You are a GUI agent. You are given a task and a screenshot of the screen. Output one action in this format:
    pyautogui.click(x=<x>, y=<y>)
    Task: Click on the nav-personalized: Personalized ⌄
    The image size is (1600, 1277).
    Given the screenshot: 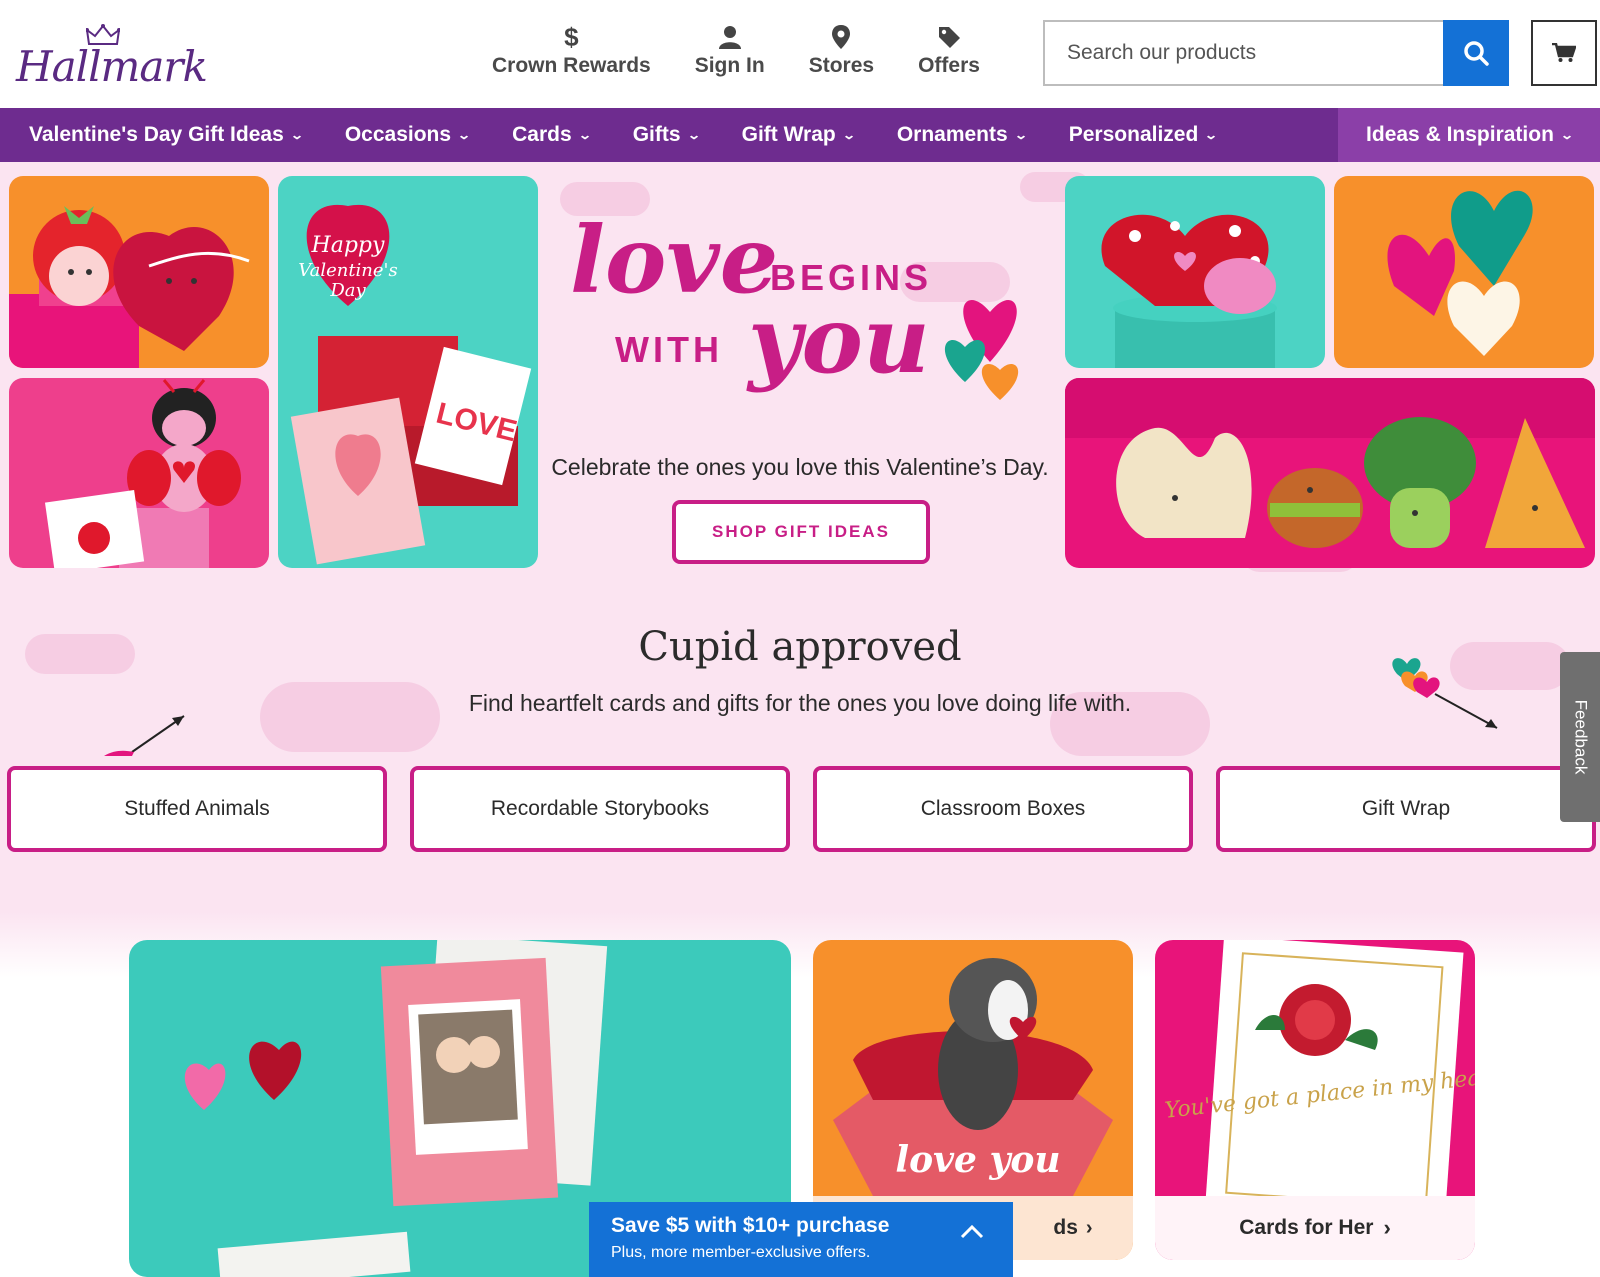 What is the action you would take?
    pyautogui.click(x=1143, y=135)
    